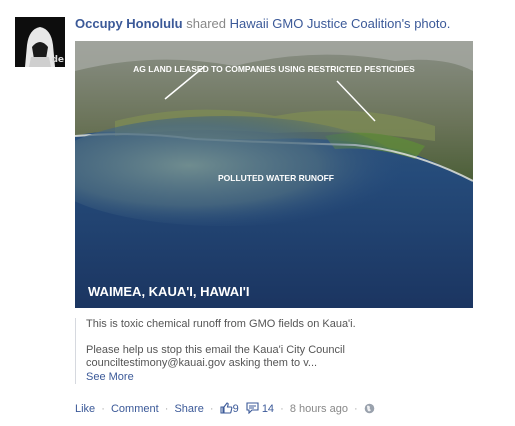  I want to click on comment-count: 14, so click(261, 408).